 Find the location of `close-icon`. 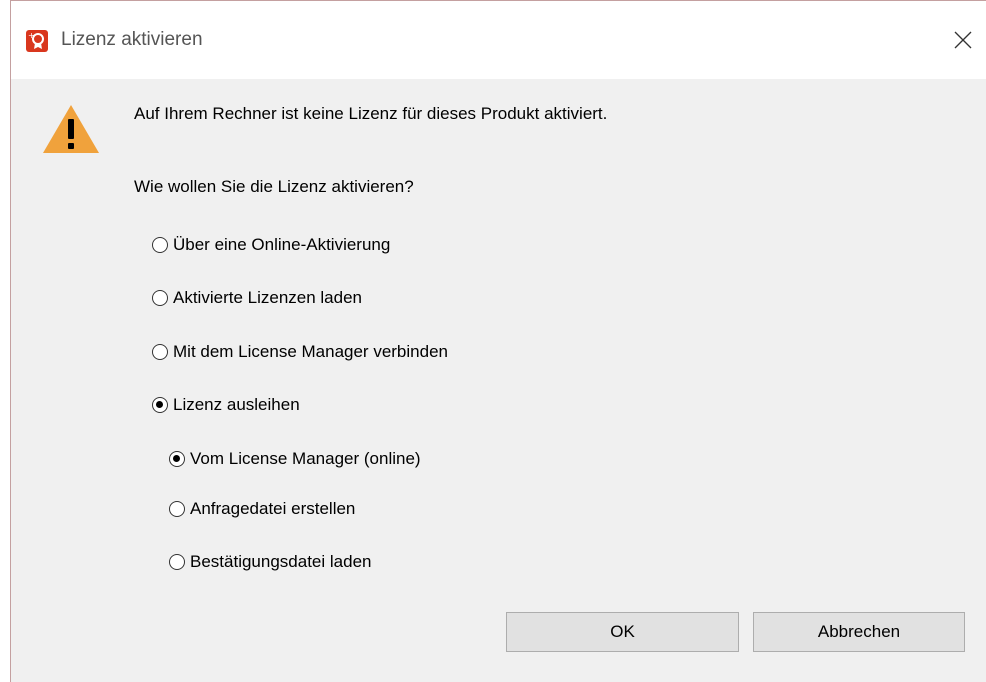

close-icon is located at coordinates (963, 40).